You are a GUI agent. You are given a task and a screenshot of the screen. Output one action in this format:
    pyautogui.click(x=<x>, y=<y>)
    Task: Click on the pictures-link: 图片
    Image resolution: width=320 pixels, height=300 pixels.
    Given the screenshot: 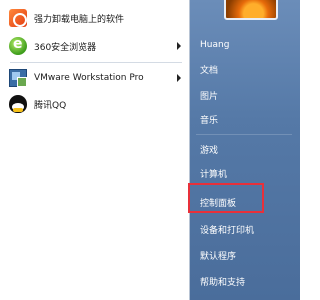 What is the action you would take?
    pyautogui.click(x=246, y=95)
    